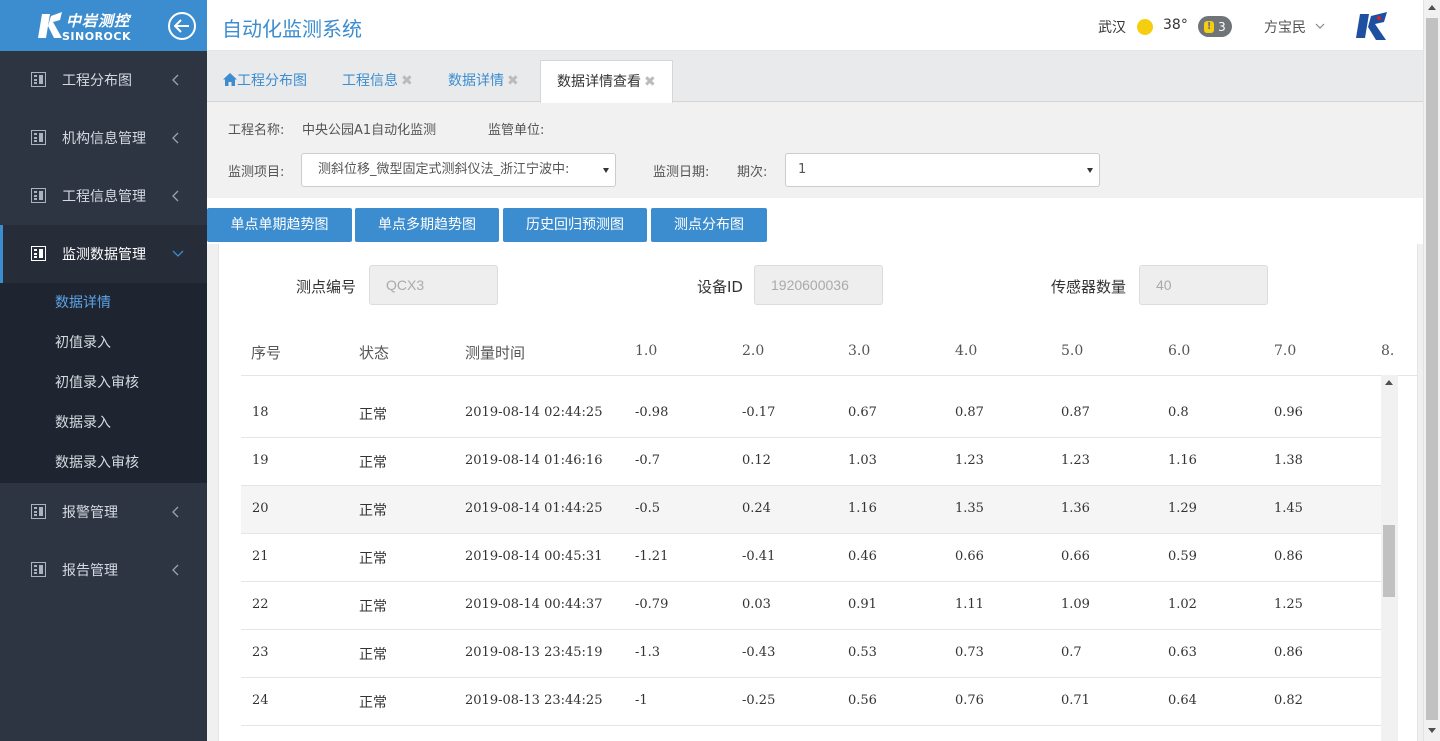 This screenshot has height=741, width=1440. I want to click on cell-value: -1.3, so click(648, 652).